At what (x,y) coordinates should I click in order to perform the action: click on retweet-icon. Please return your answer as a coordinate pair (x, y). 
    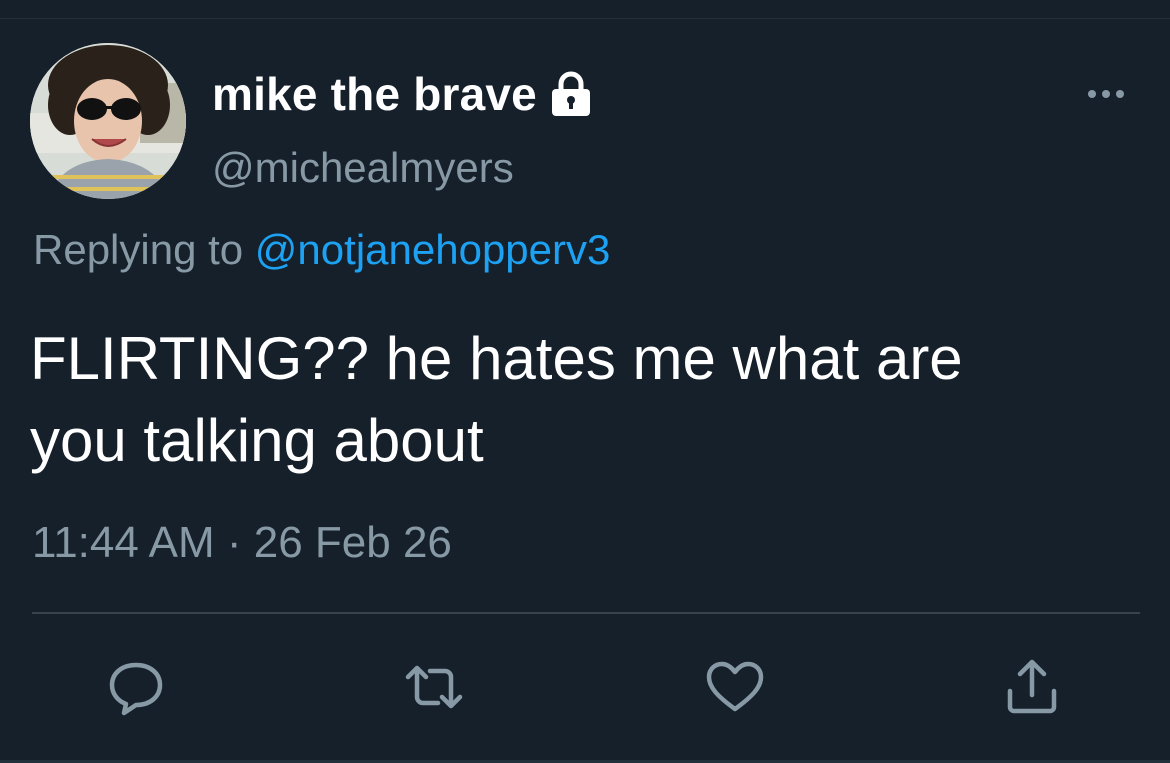
    Looking at the image, I should click on (434, 687).